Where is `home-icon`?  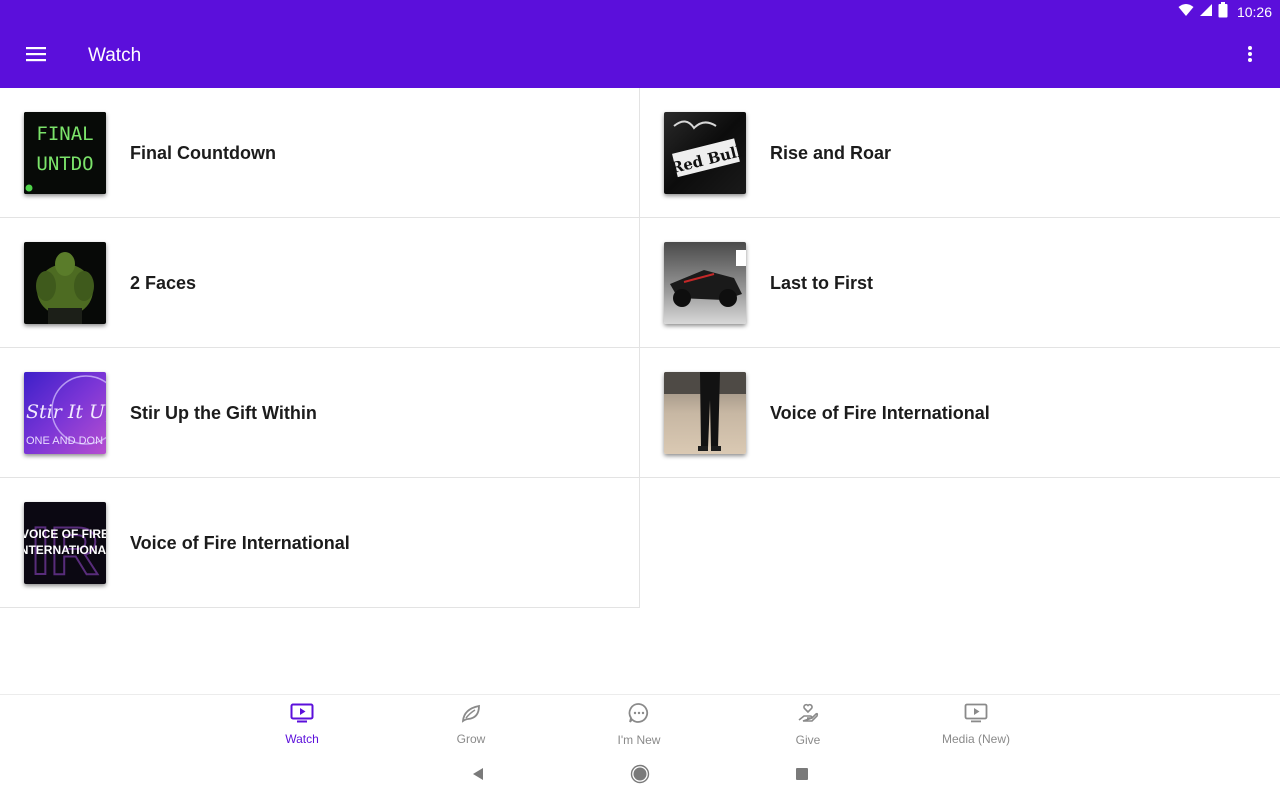 home-icon is located at coordinates (640, 776).